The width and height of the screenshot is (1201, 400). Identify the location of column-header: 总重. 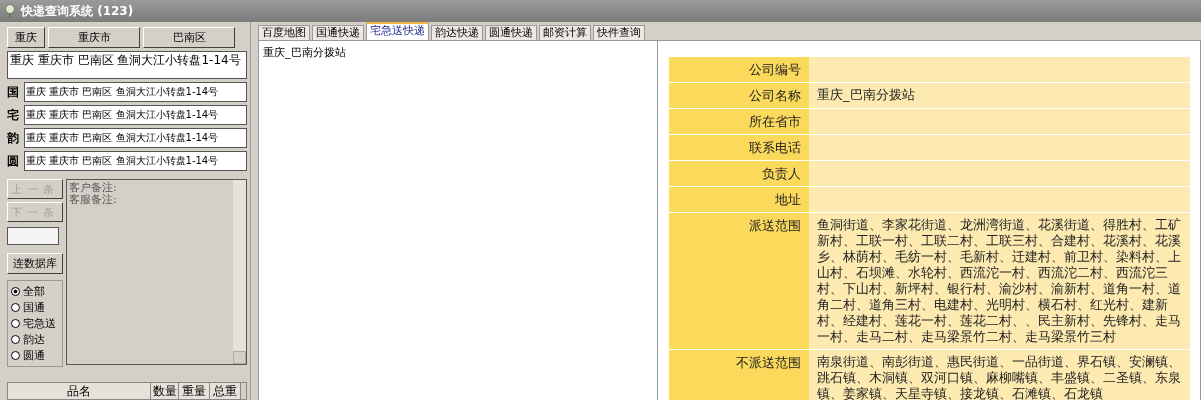
(225, 391).